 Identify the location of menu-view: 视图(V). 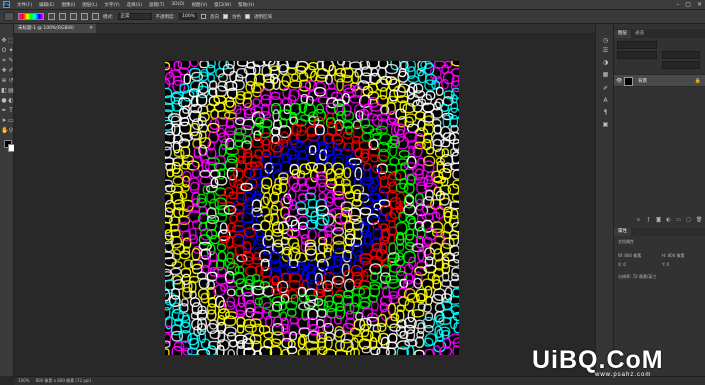
(200, 5).